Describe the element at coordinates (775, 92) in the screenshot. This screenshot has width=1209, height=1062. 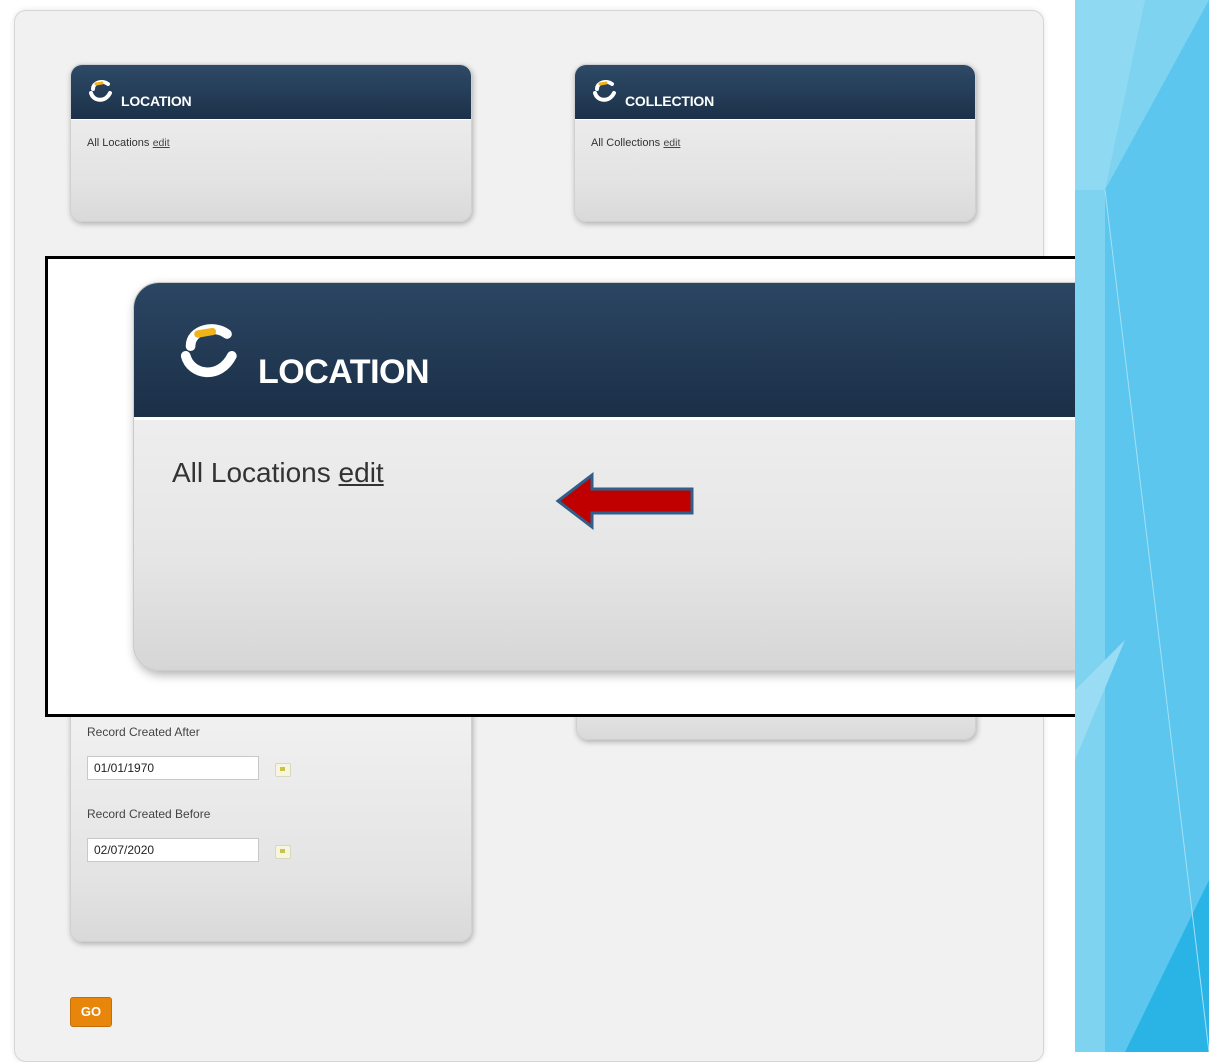
I see `collection-widget-header: COLLECTION` at that location.